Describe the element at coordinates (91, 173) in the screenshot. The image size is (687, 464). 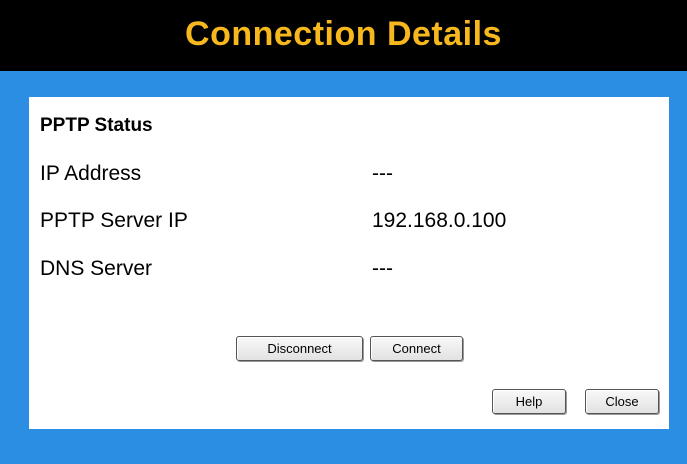
I see `ip-address-label: IP Address` at that location.